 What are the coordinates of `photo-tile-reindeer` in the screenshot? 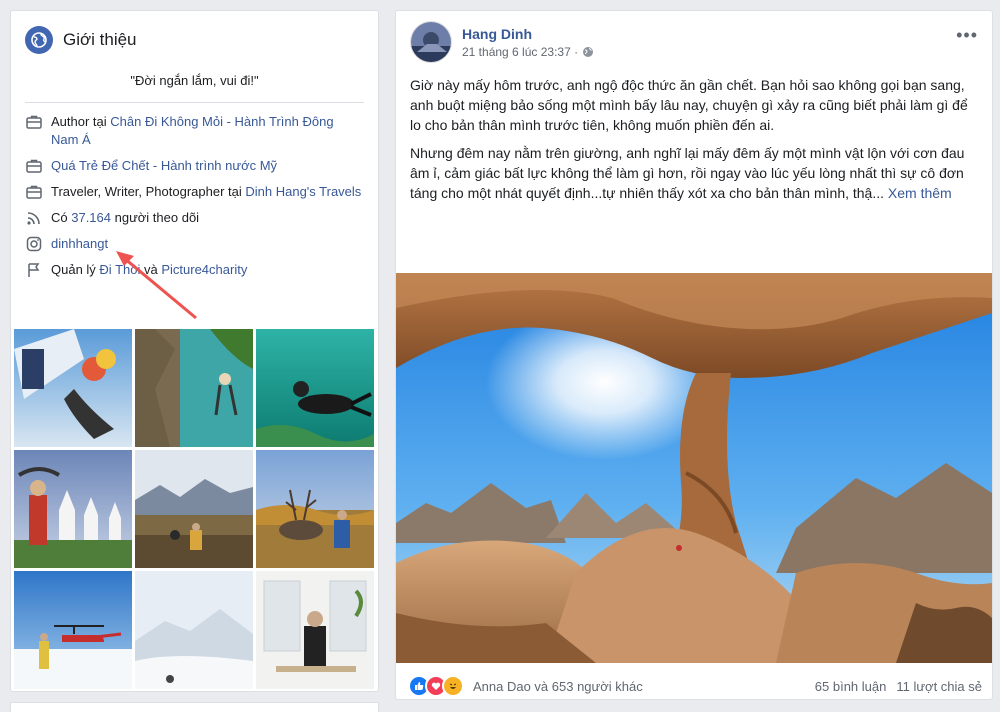 It's located at (315, 509).